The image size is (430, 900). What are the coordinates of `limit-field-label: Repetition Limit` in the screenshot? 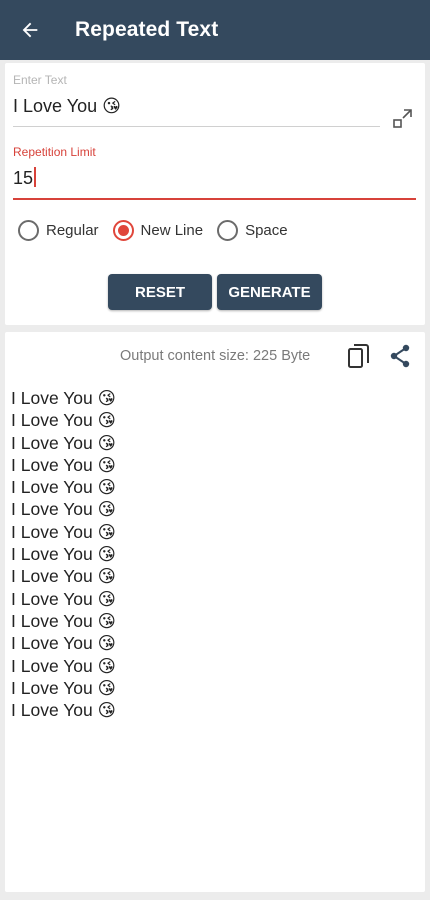 It's located at (54, 152).